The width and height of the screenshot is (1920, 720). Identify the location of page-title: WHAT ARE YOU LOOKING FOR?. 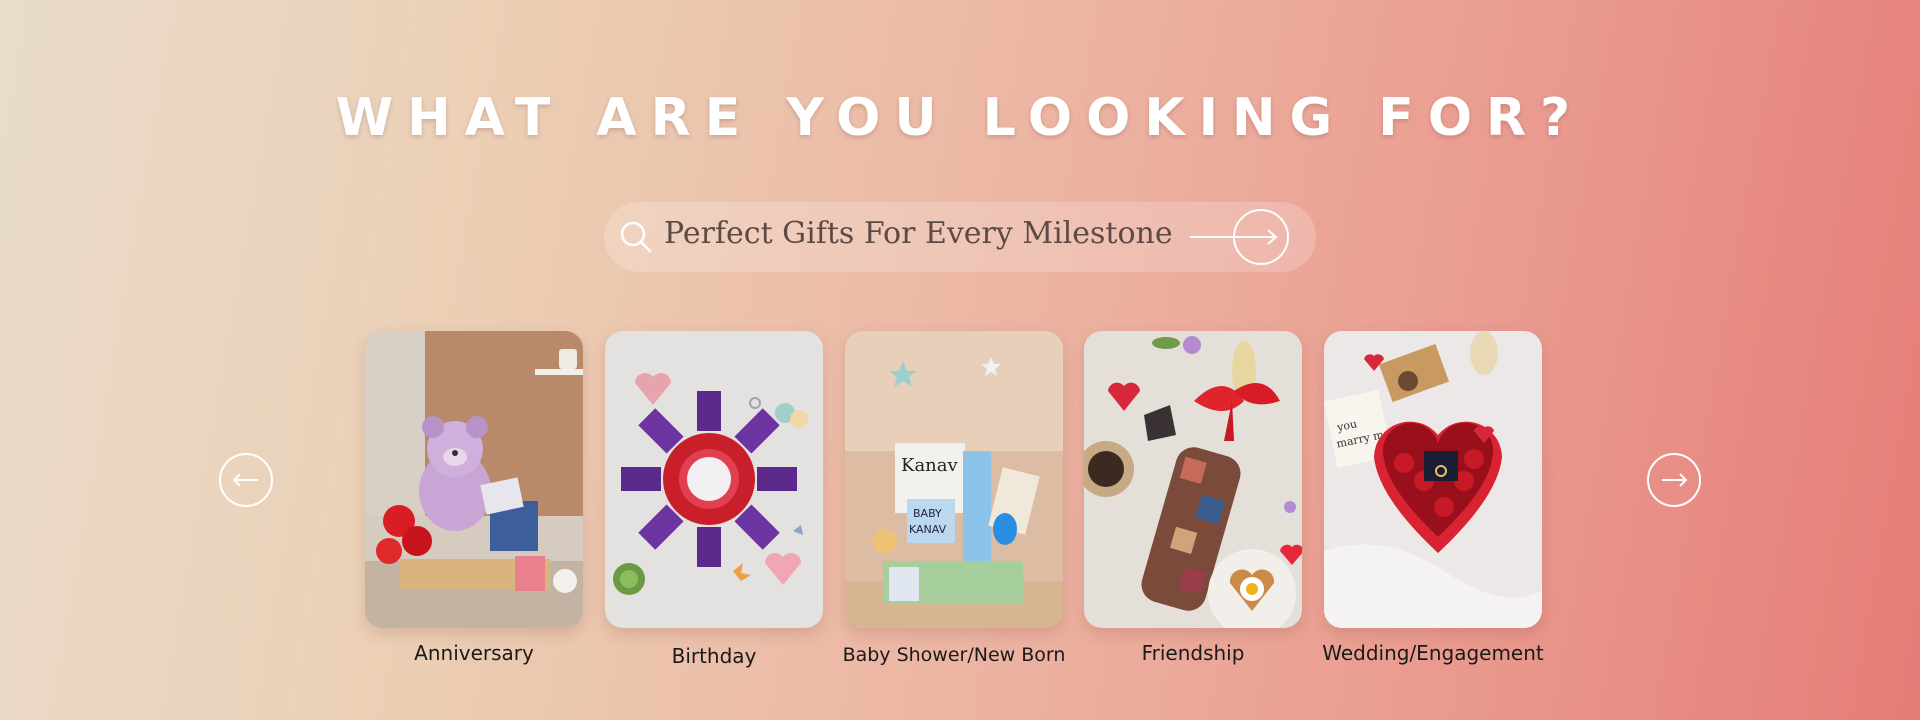
(960, 118).